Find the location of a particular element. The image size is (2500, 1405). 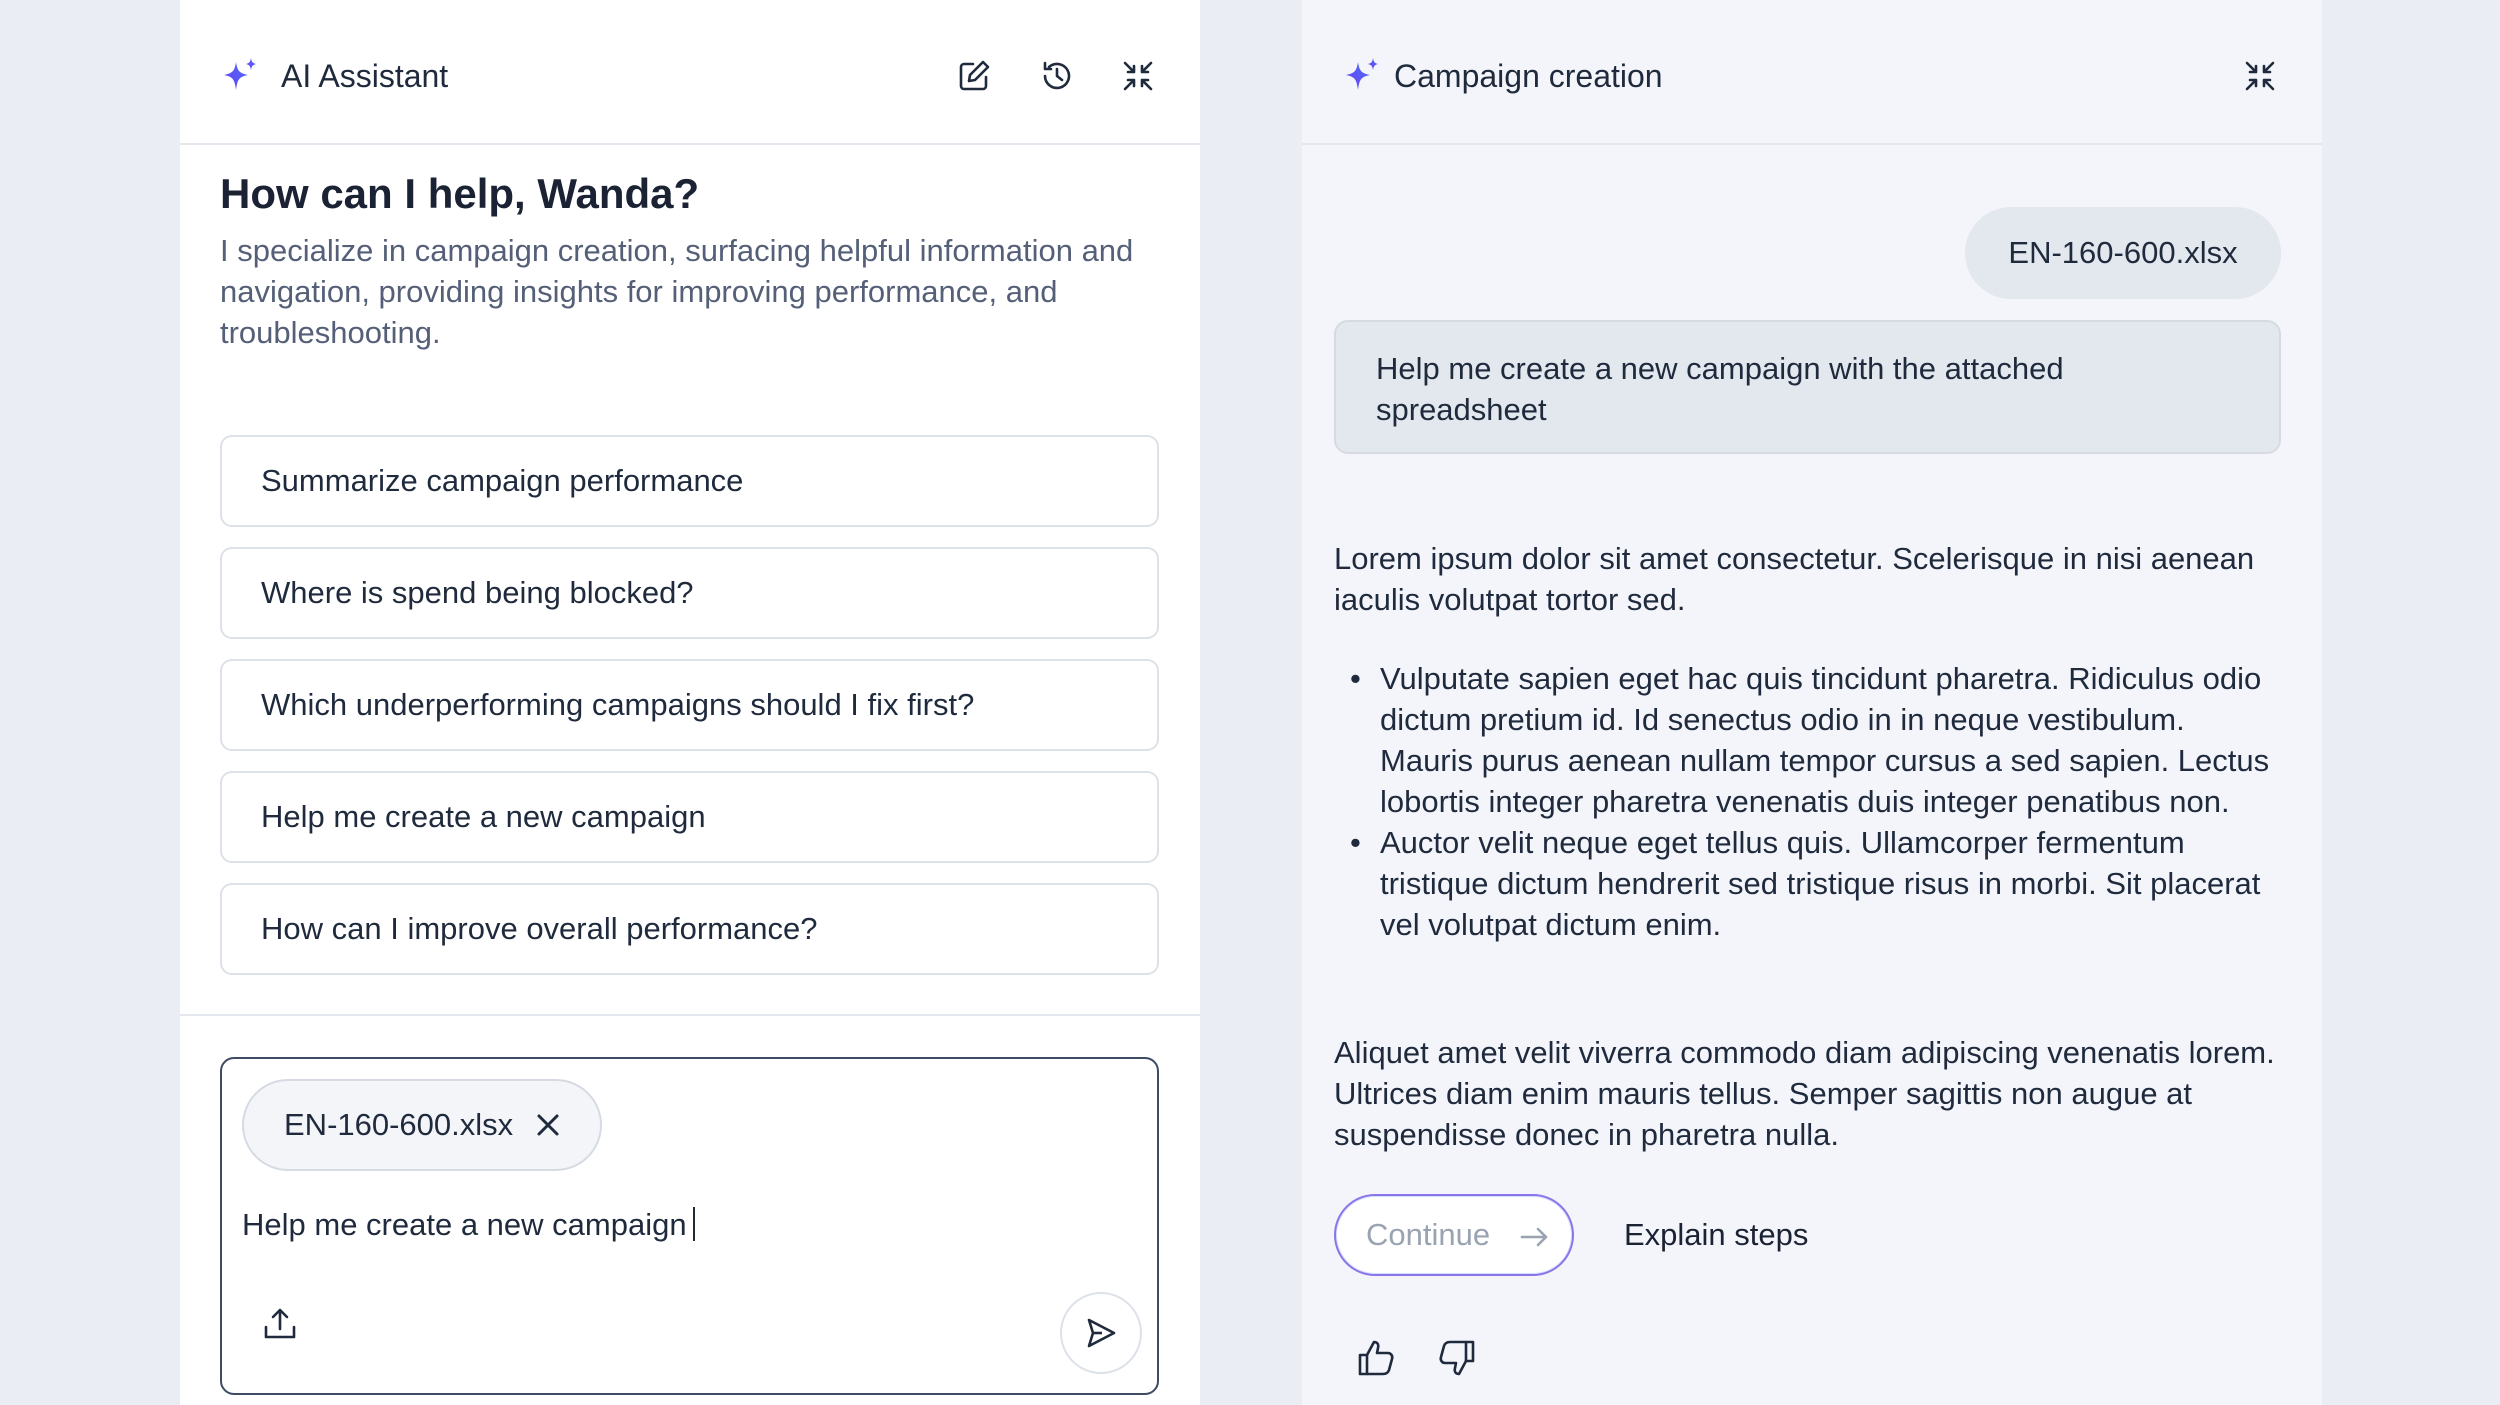

message-input: Help me create a new campaign is located at coordinates (468, 1225).